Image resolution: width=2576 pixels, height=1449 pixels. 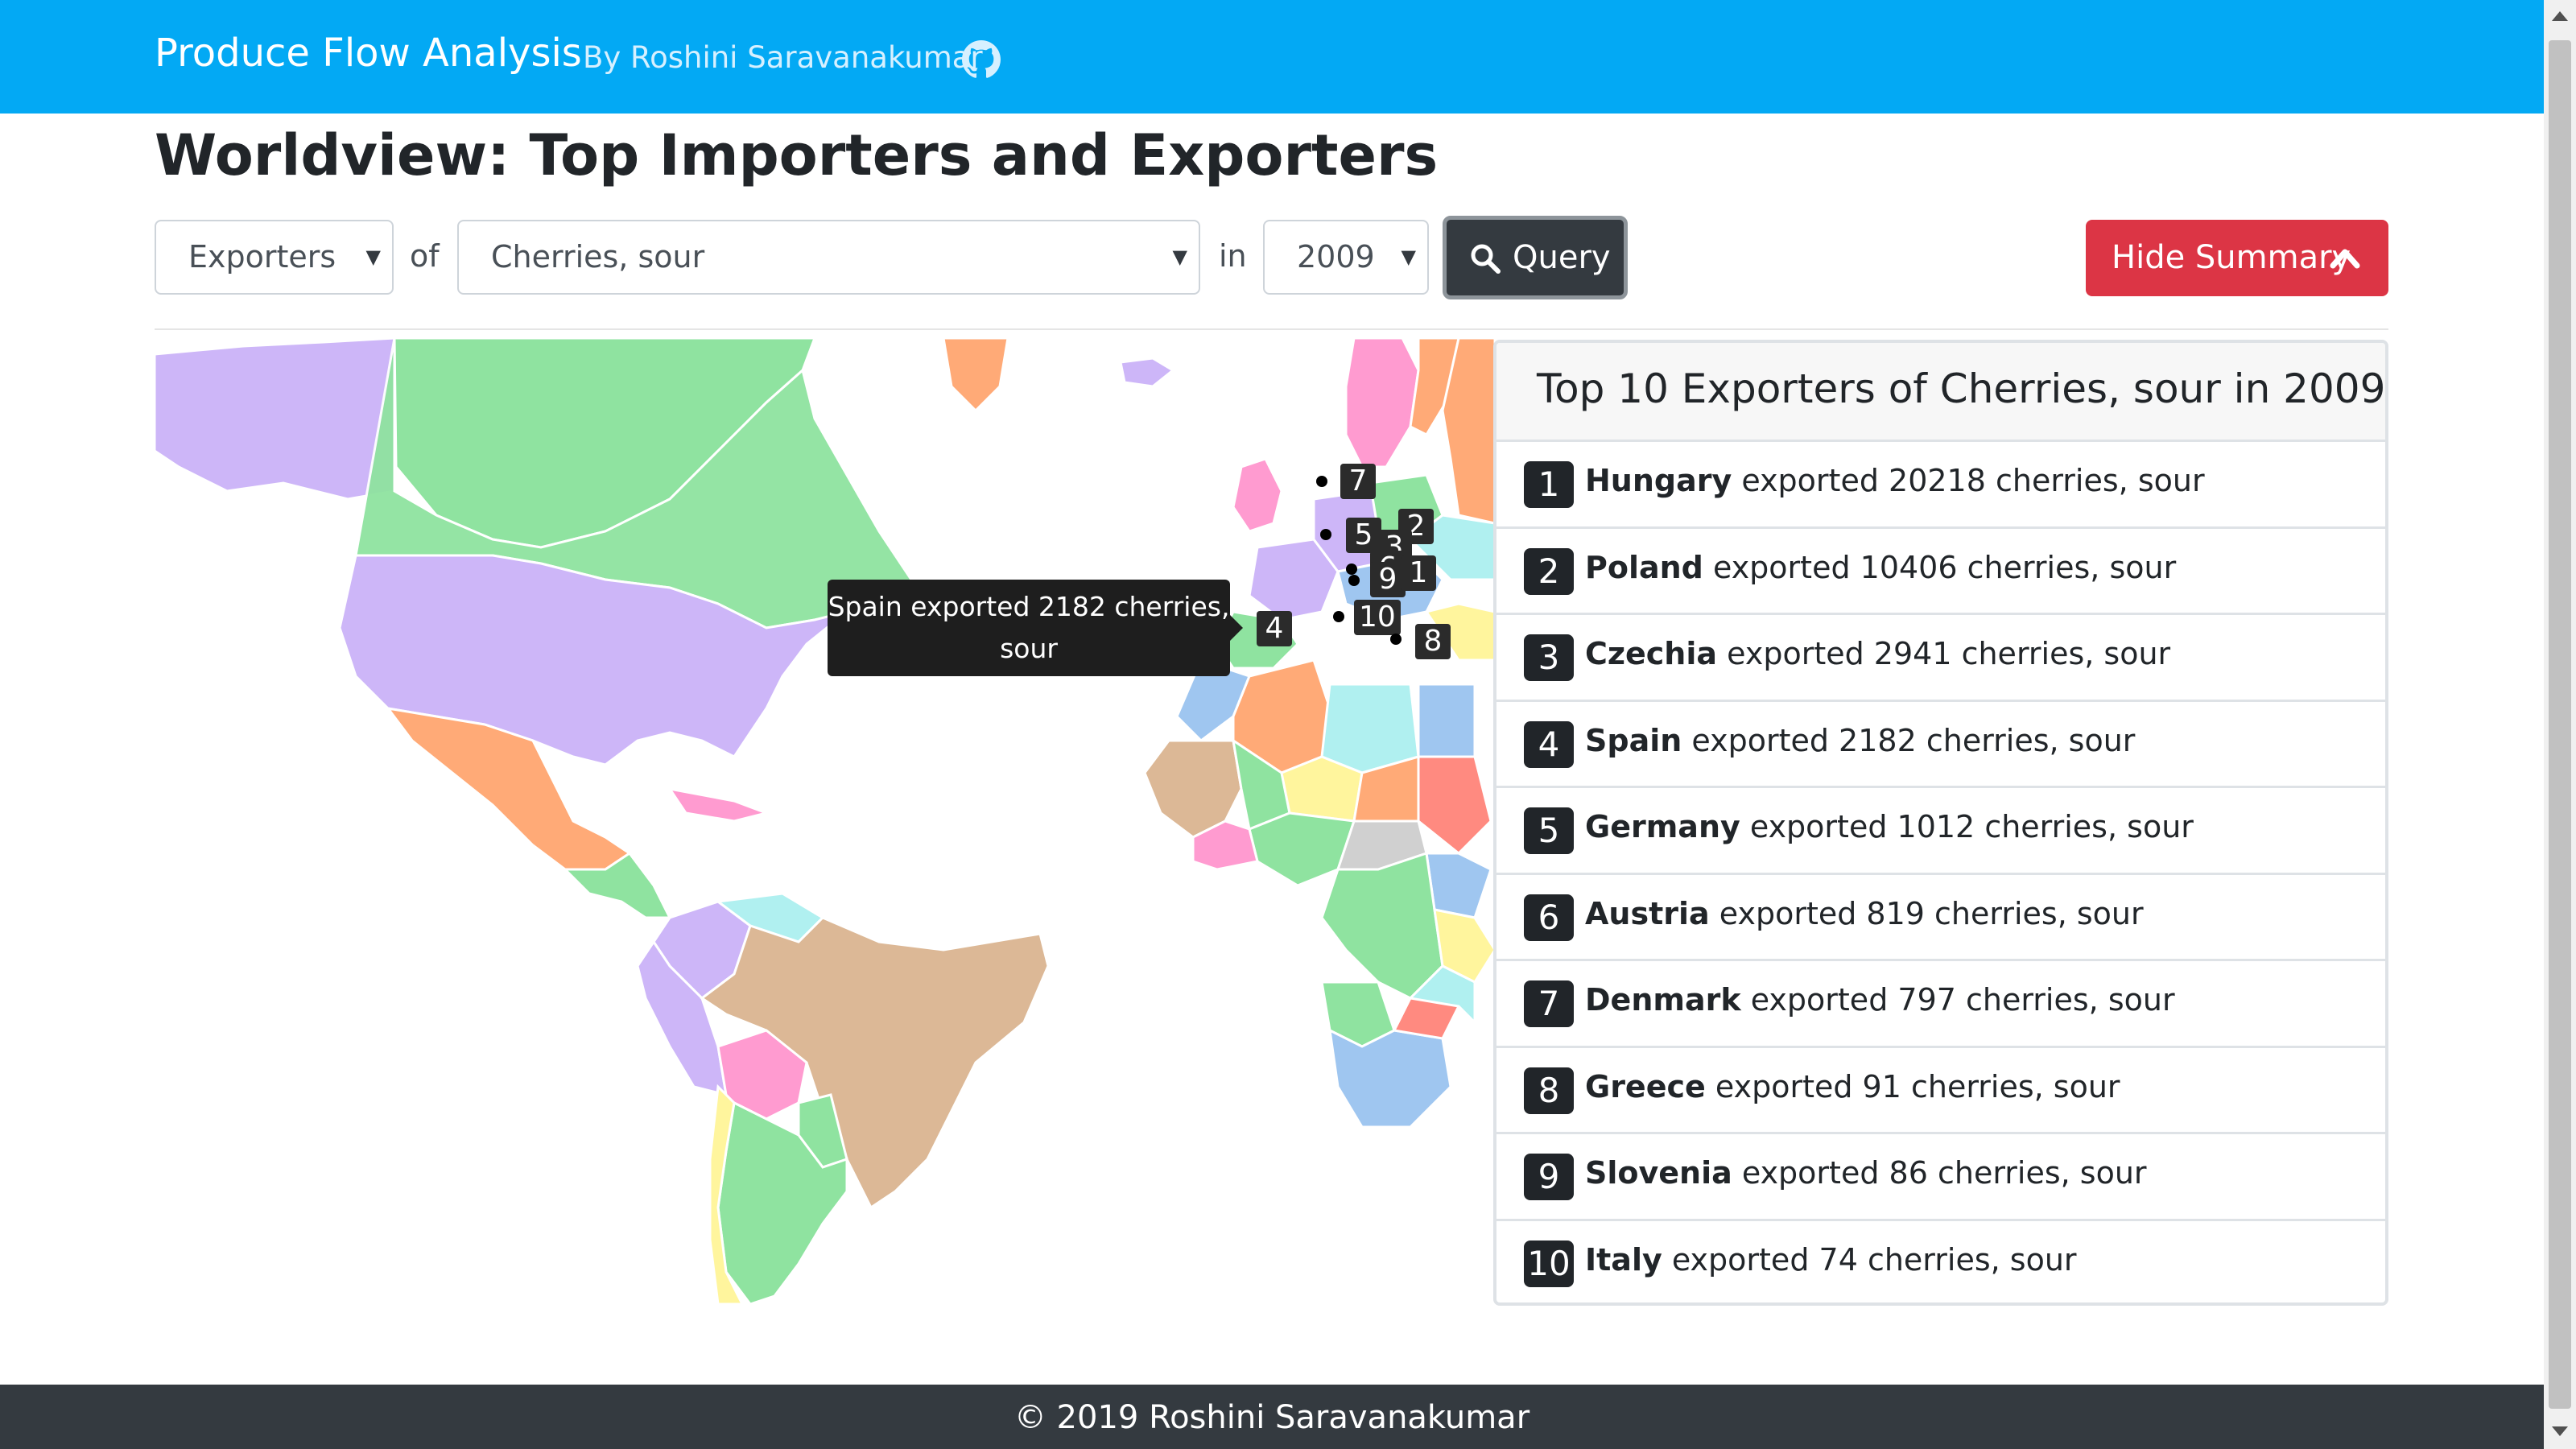 I want to click on country-name: Poland, so click(x=1644, y=567).